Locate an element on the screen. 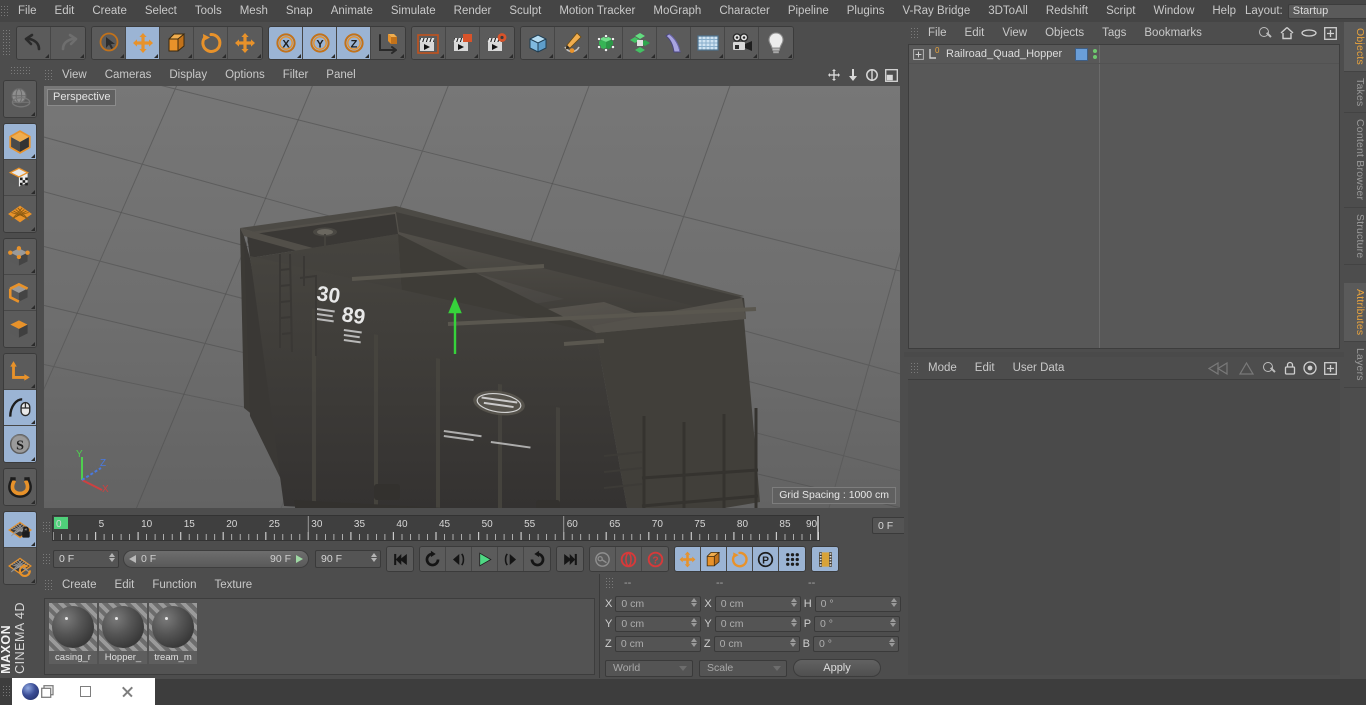  expand-toggle-icon is located at coordinates (918, 54).